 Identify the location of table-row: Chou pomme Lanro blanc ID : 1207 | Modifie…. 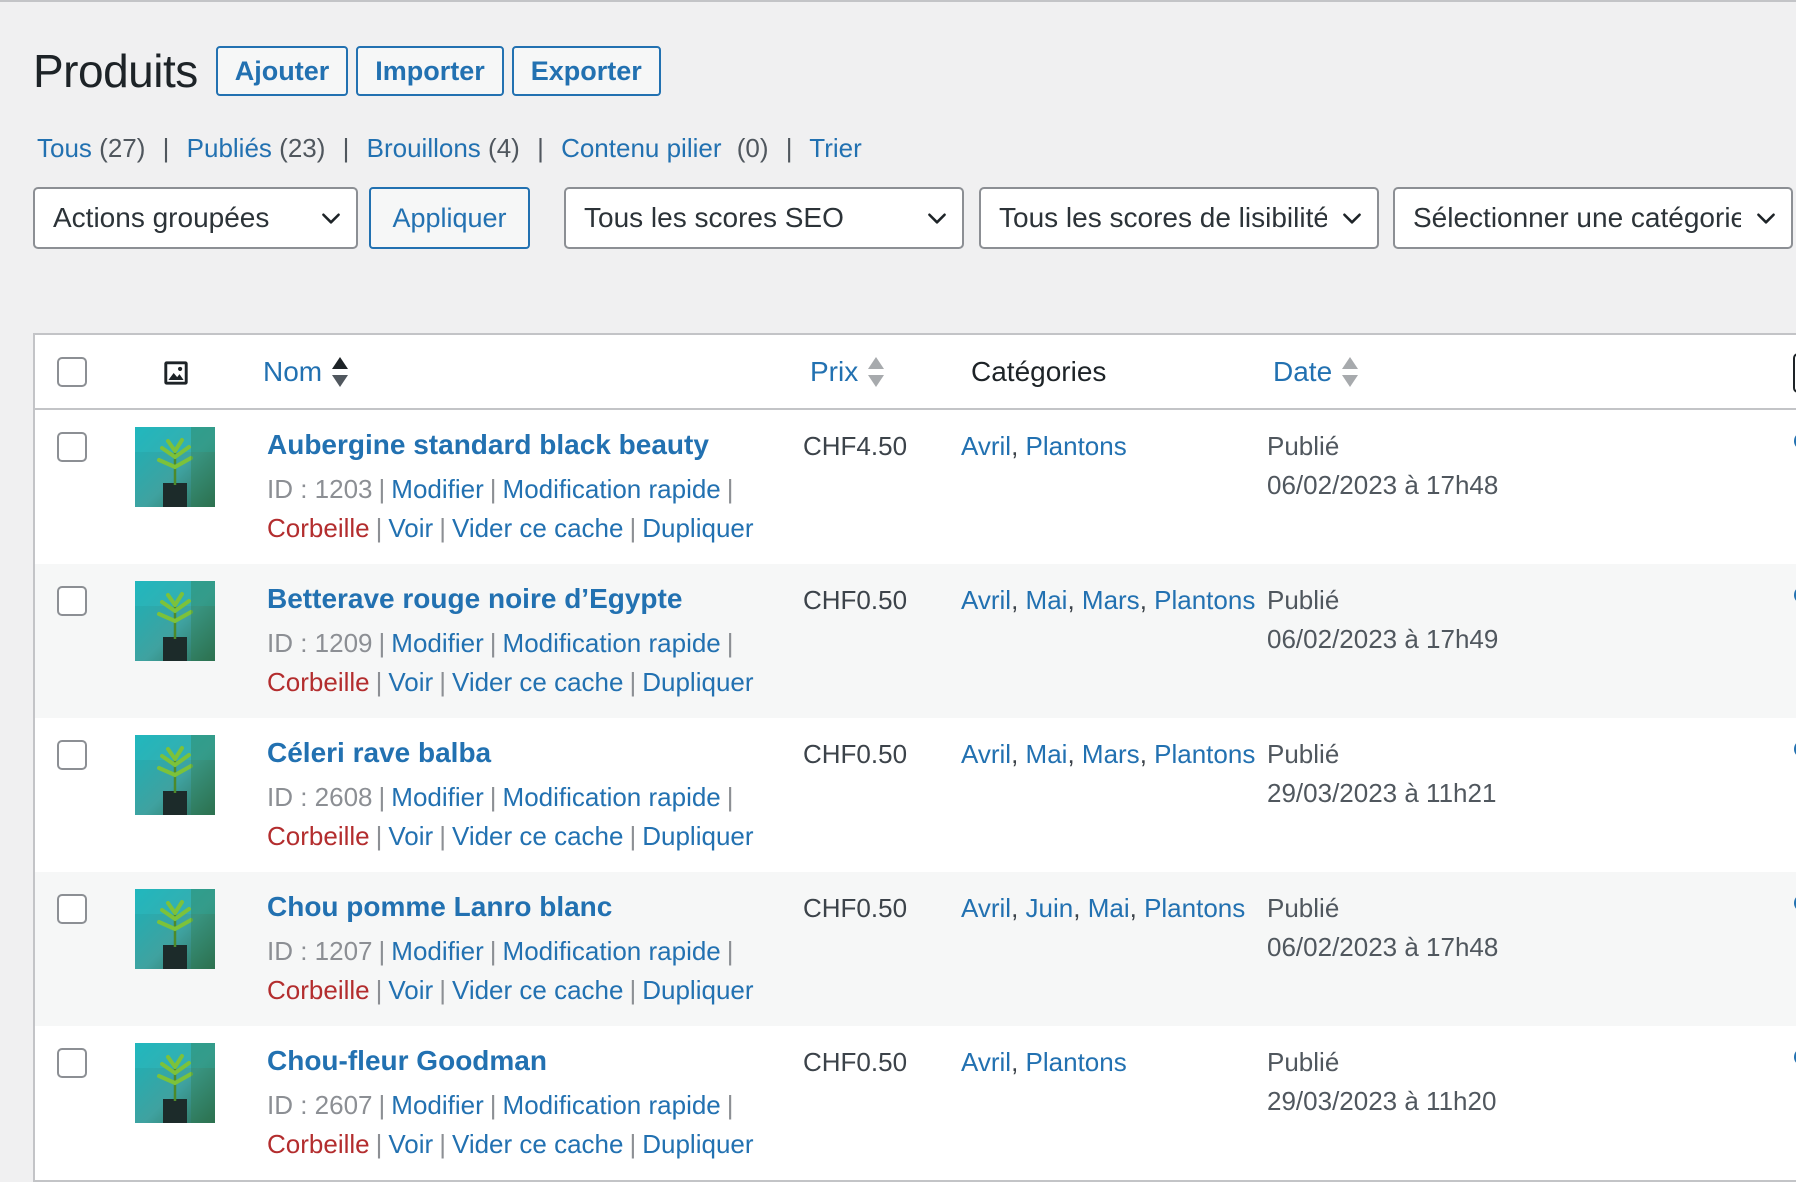
(915, 949).